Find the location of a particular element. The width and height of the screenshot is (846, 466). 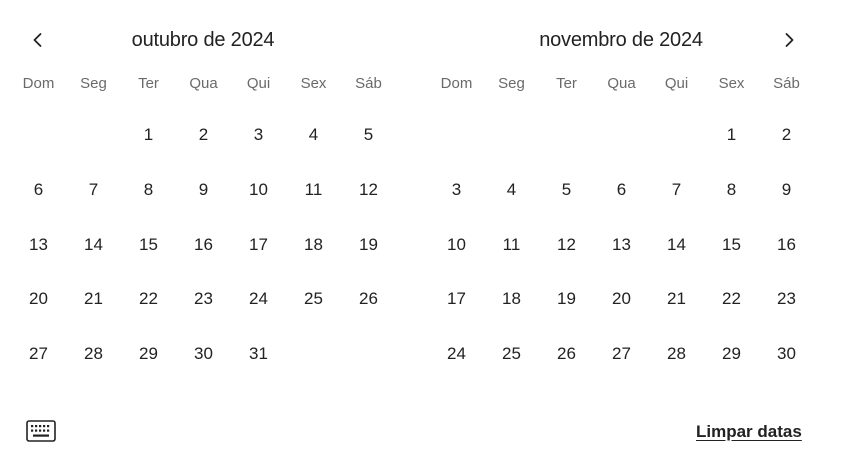

month-title: outubro de 2024 is located at coordinates (203, 40).